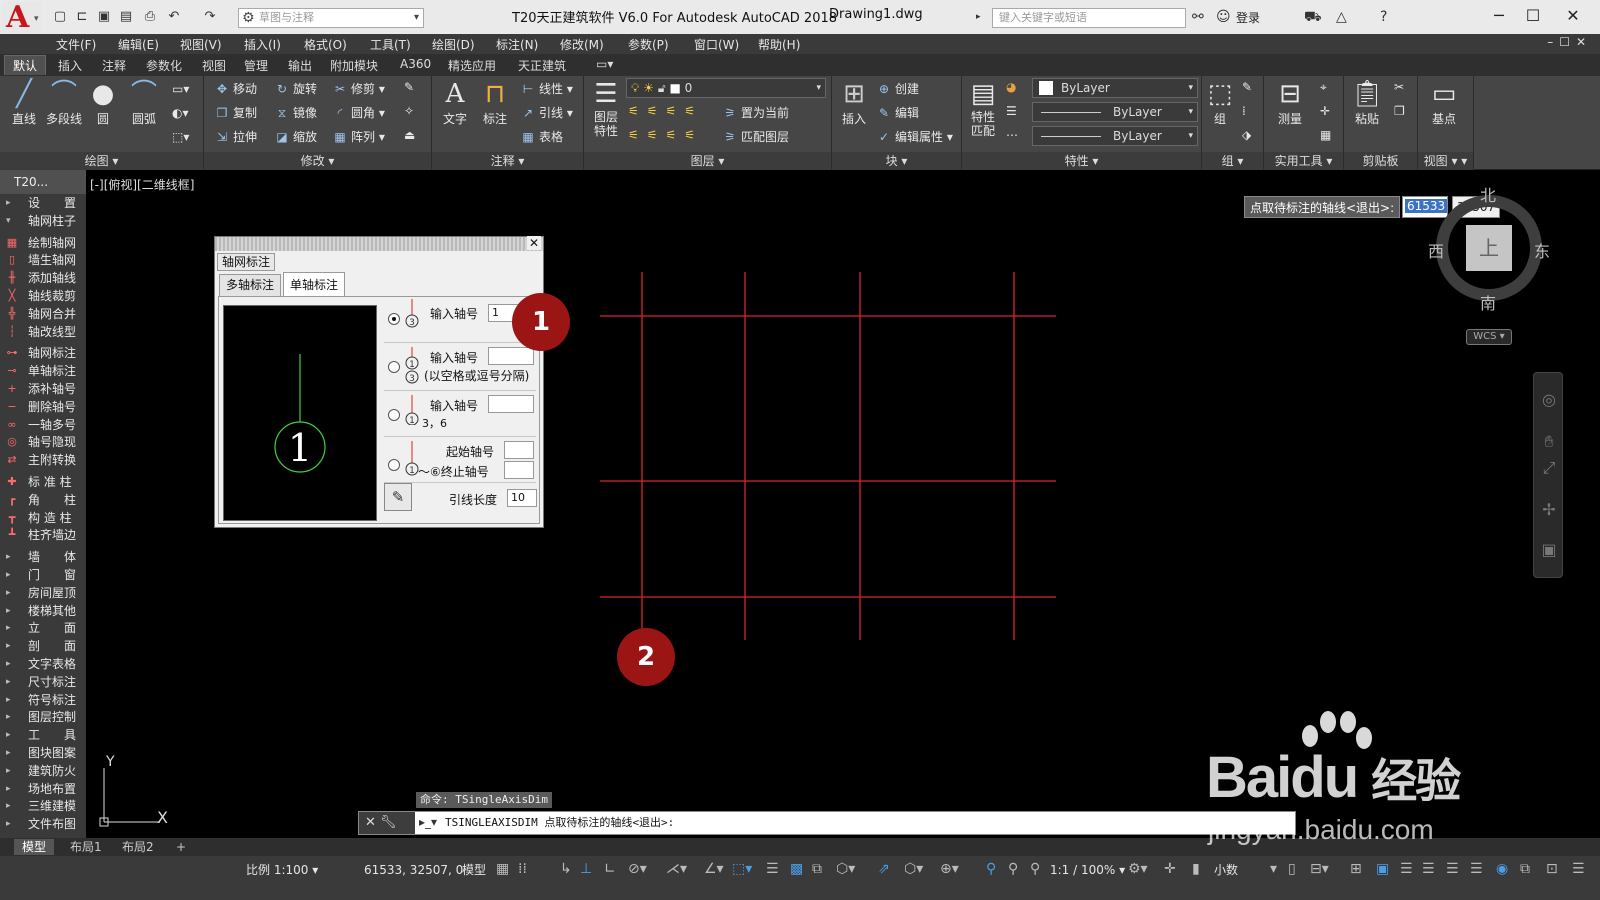 The height and width of the screenshot is (900, 1600). What do you see at coordinates (409, 111) in the screenshot?
I see `explode-icon: ✧` at bounding box center [409, 111].